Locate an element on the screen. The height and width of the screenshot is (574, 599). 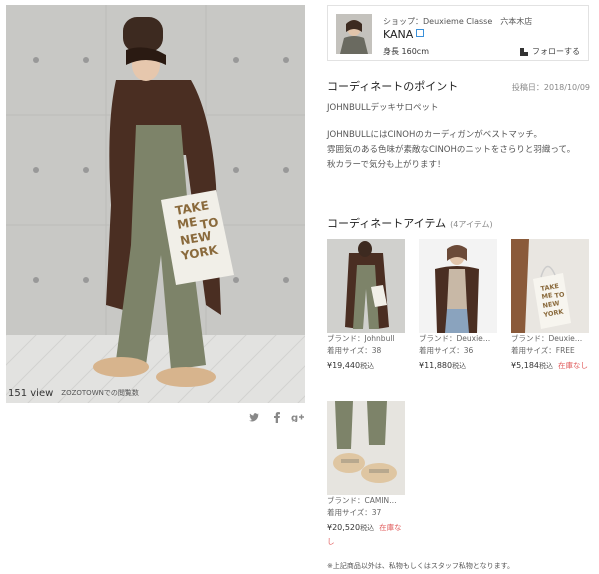
twitter-icon is located at coordinates (254, 417).